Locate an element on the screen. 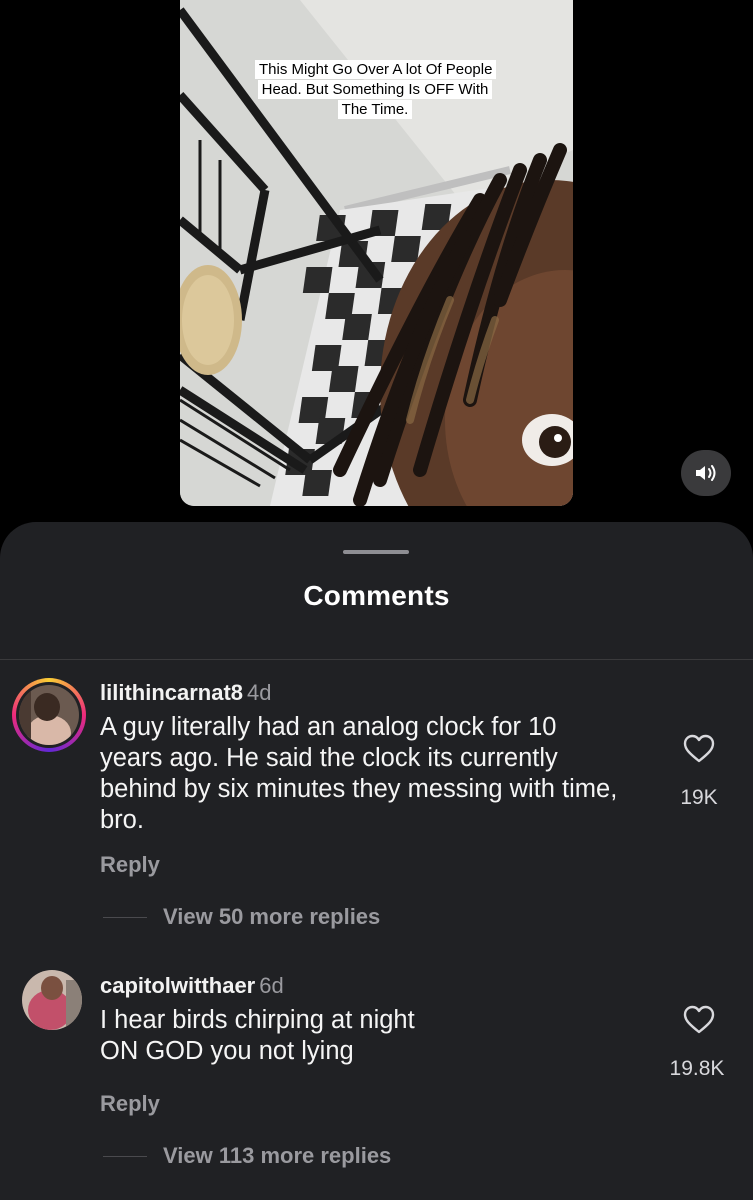  speaker-icon is located at coordinates (706, 473).